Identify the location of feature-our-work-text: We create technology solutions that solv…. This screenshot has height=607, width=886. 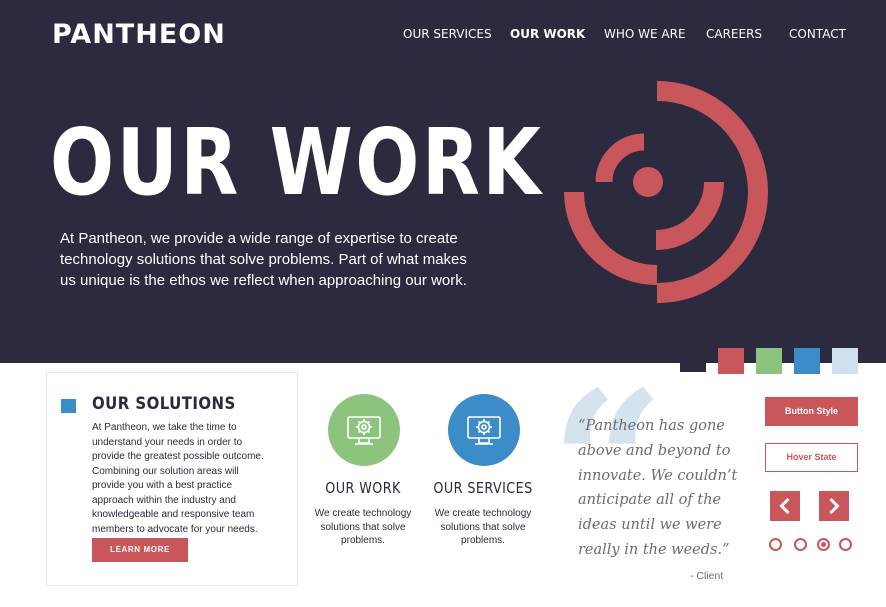
(363, 527).